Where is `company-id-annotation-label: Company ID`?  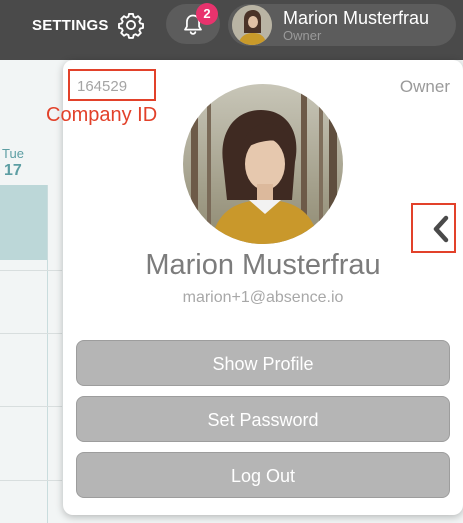 company-id-annotation-label: Company ID is located at coordinates (102, 115).